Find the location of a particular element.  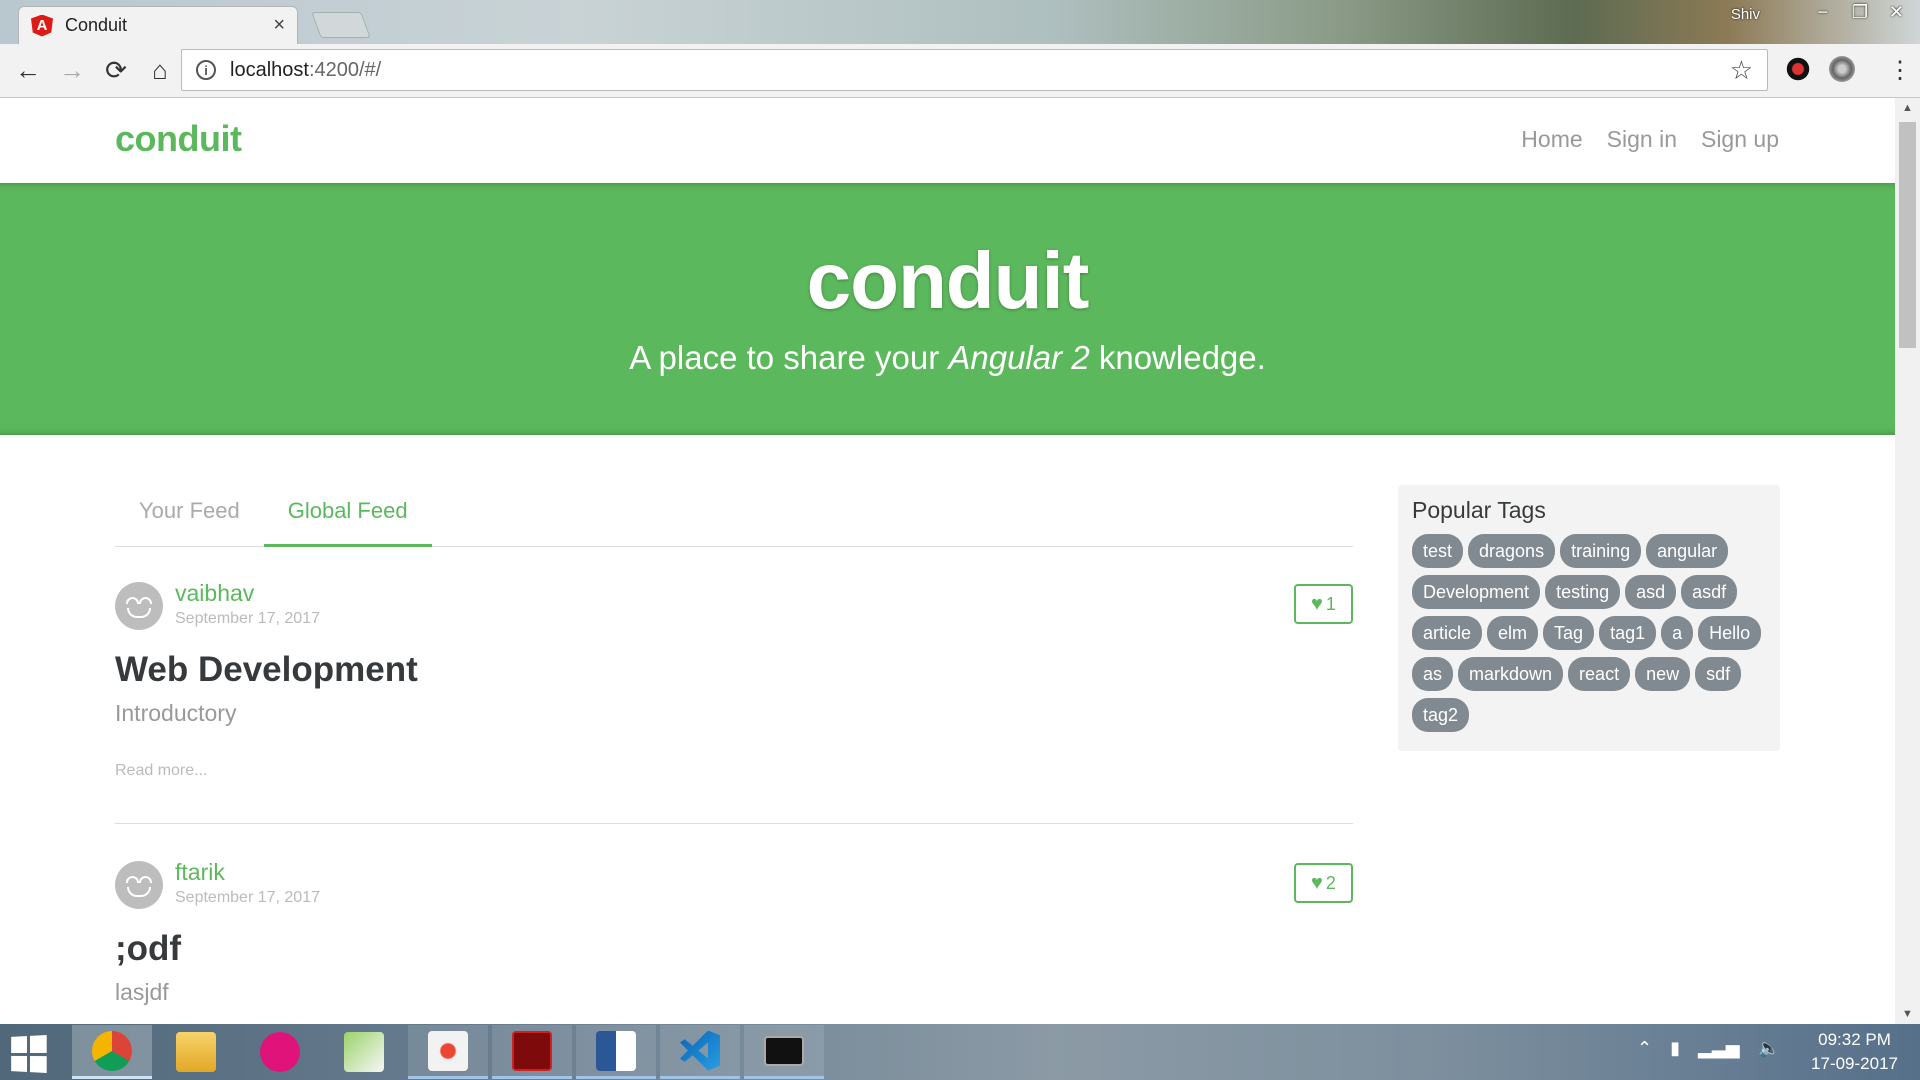

tag-pill: asd is located at coordinates (1651, 592).